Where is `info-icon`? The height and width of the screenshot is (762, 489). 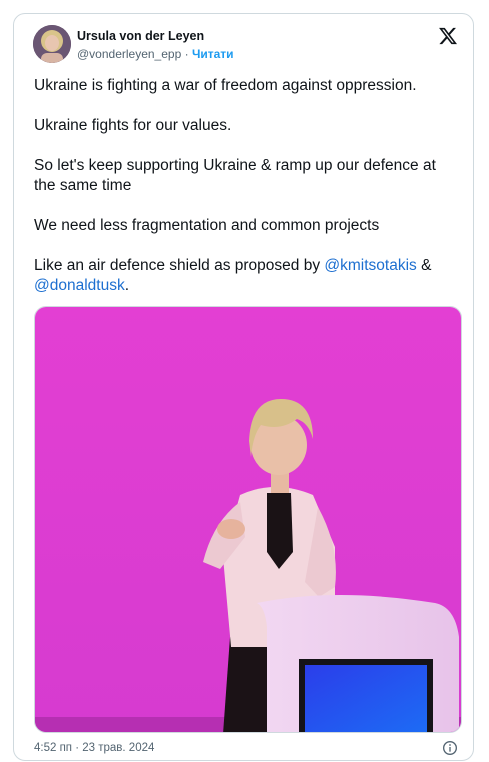 info-icon is located at coordinates (450, 748).